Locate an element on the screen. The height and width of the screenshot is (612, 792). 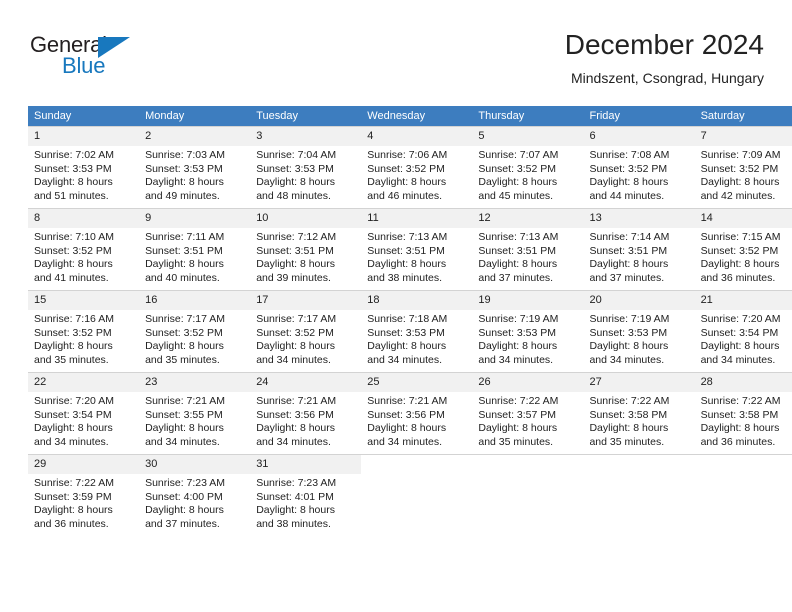
weekday-header-tuesday: Tuesday is located at coordinates (306, 116).